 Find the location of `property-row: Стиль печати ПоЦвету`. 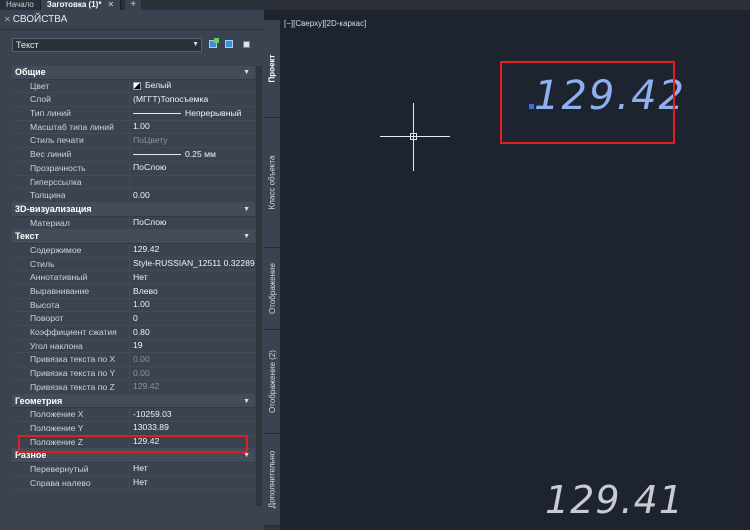

property-row: Стиль печати ПоЦвету is located at coordinates (133, 141).